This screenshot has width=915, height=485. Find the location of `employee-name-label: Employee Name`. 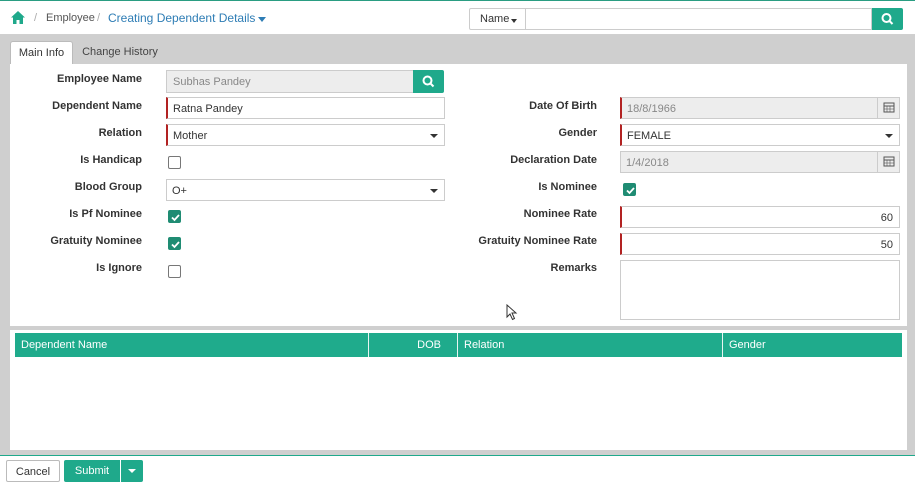

employee-name-label: Employee Name is located at coordinates (99, 79).